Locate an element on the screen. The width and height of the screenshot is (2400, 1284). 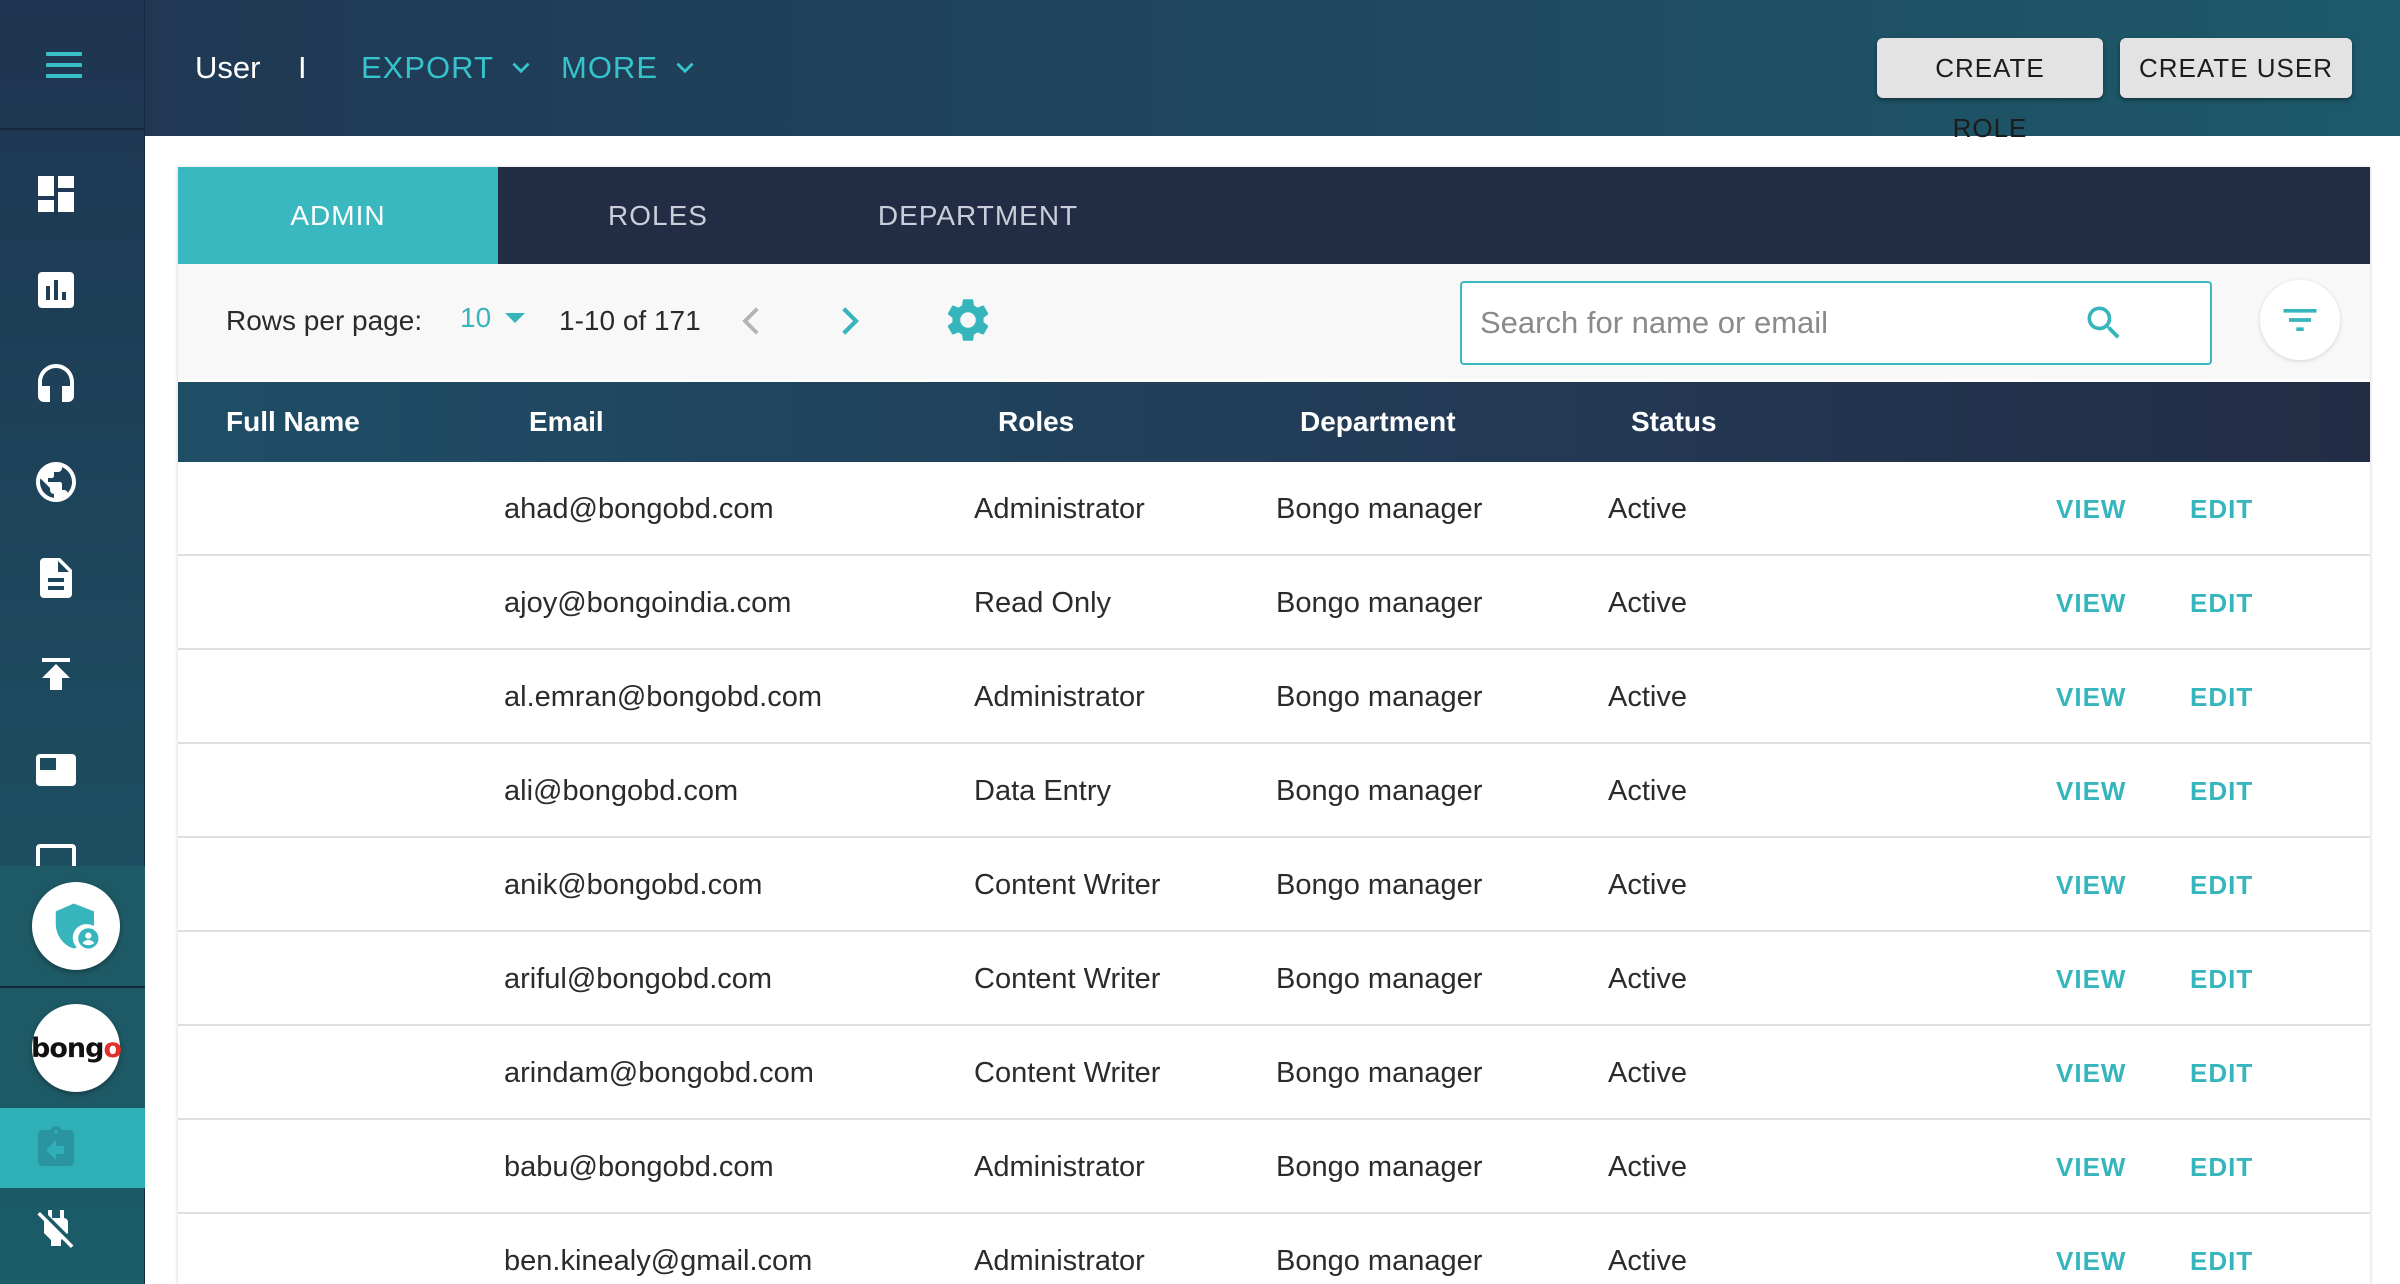
chevron-right-icon is located at coordinates (850, 321).